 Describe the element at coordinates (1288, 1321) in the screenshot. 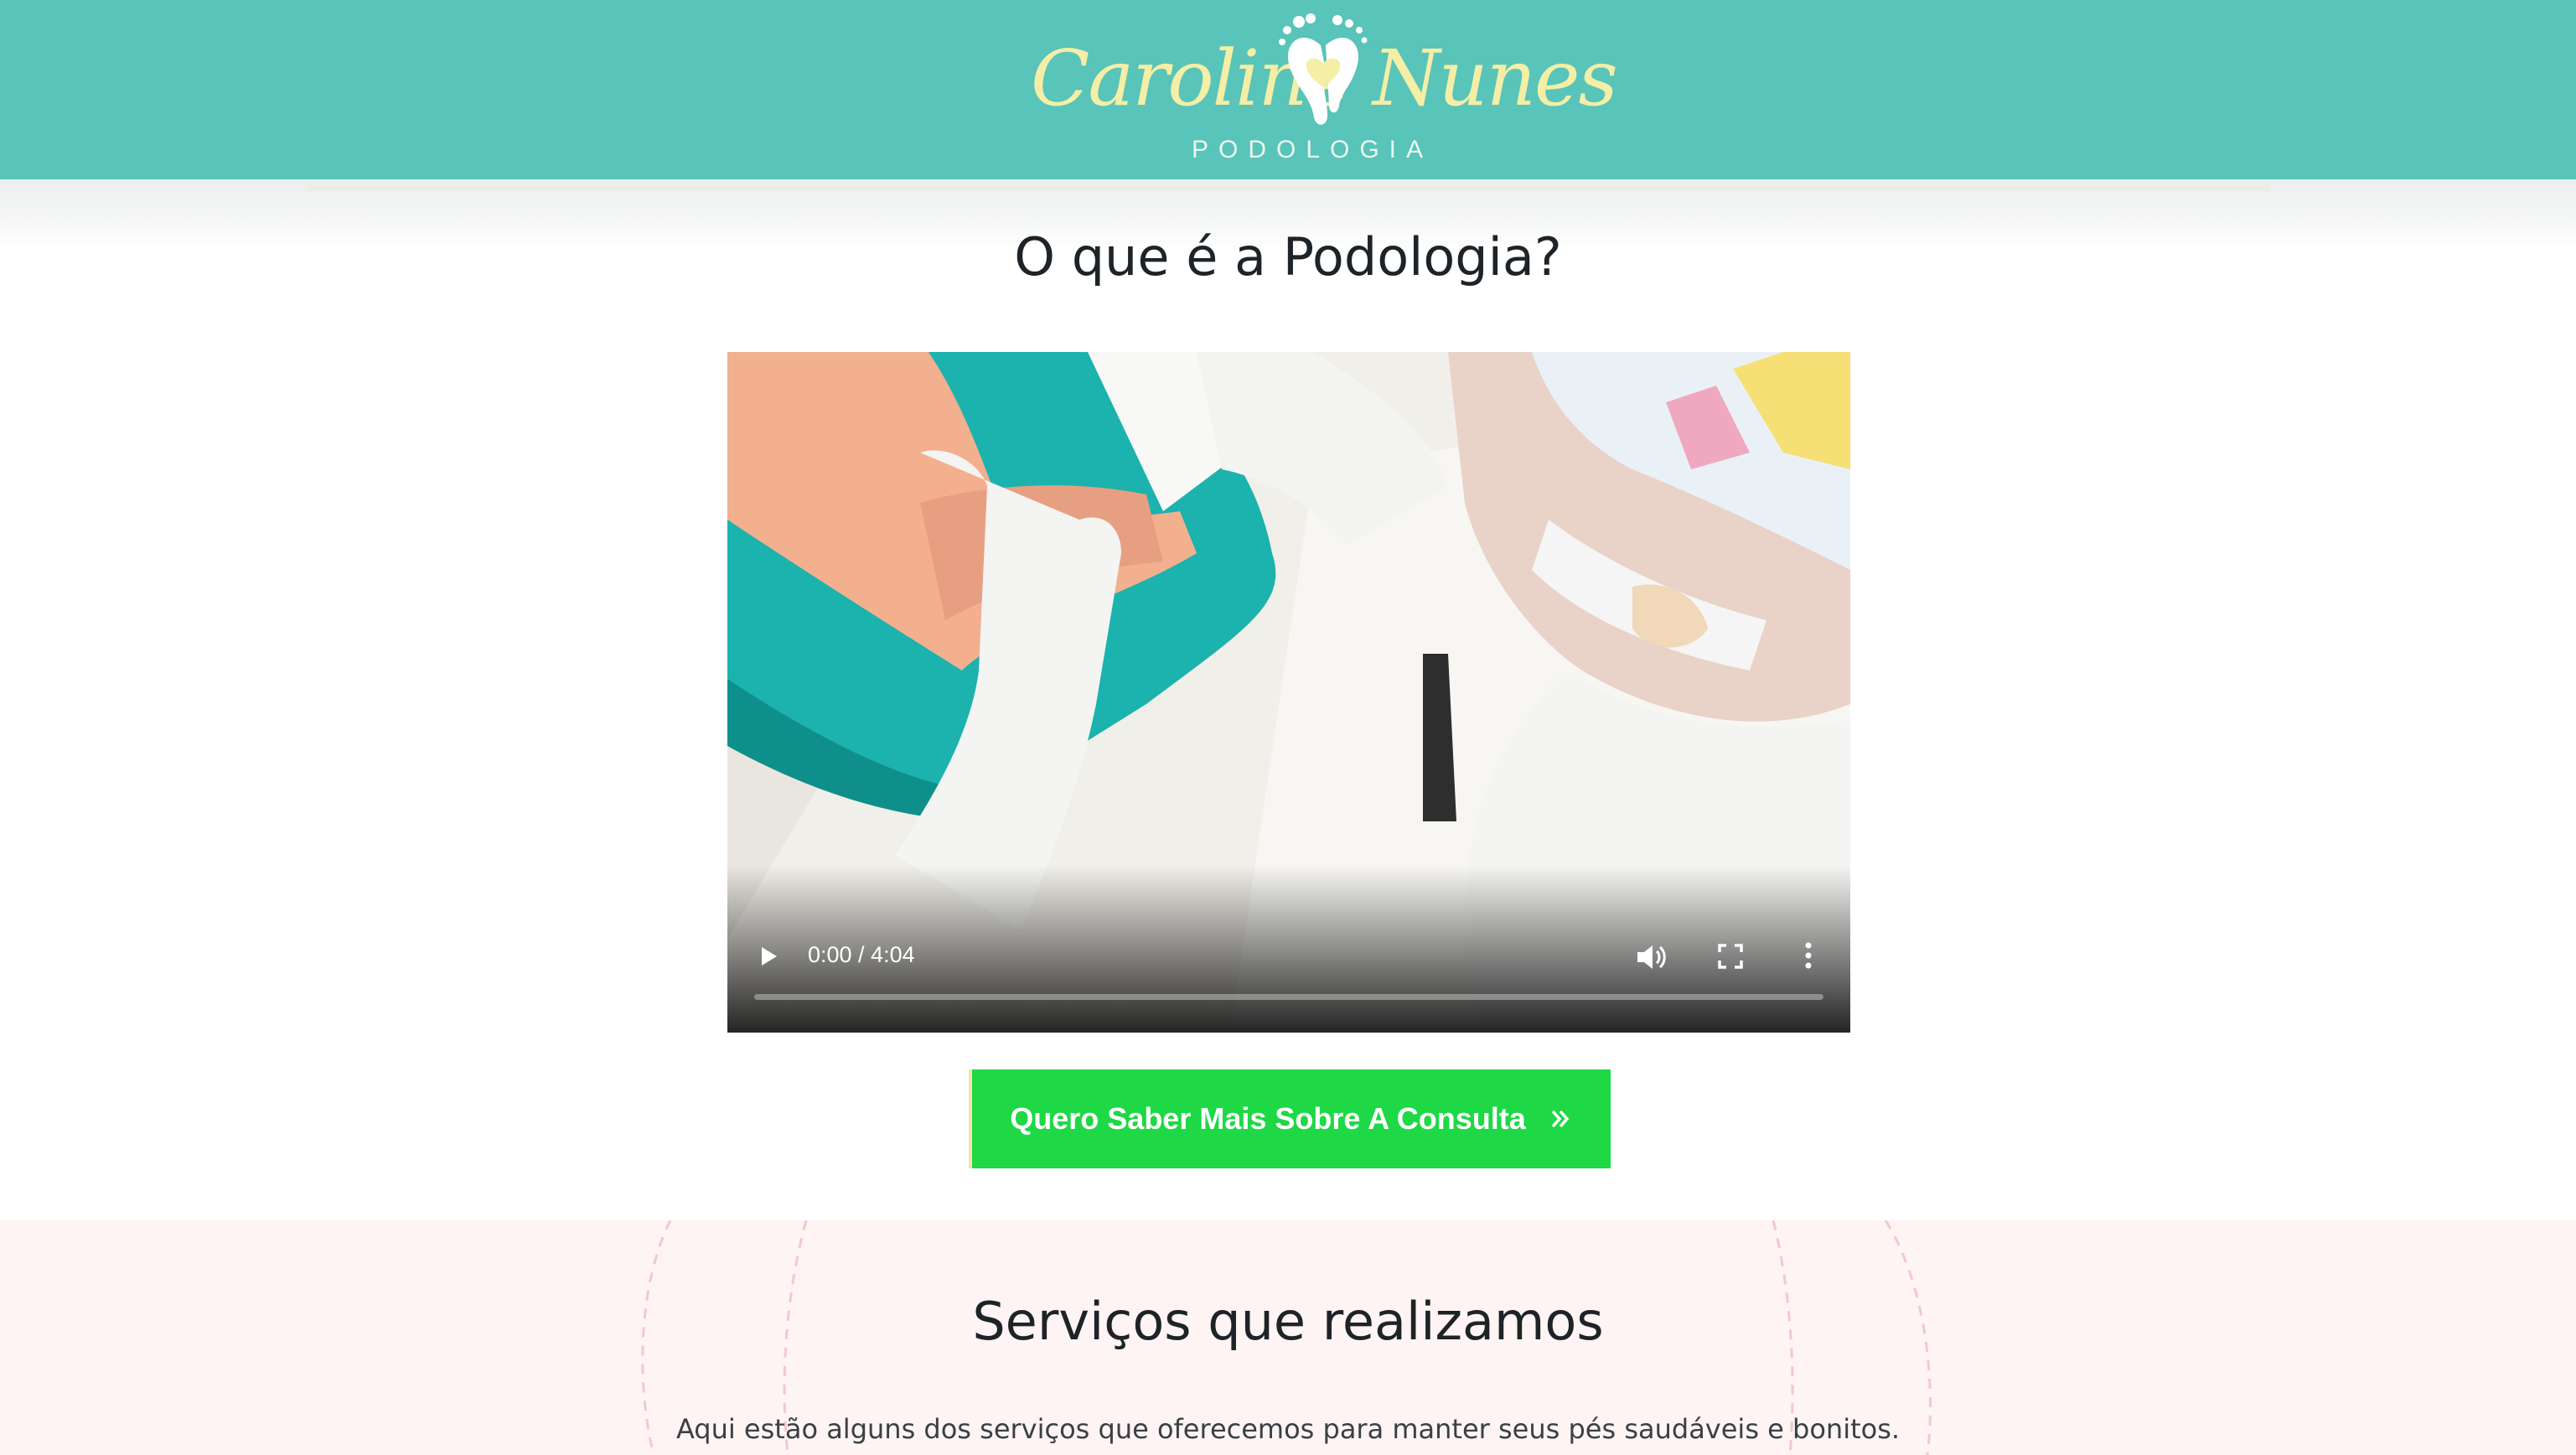

I see `section-title-services: Serviços que realizamos` at that location.